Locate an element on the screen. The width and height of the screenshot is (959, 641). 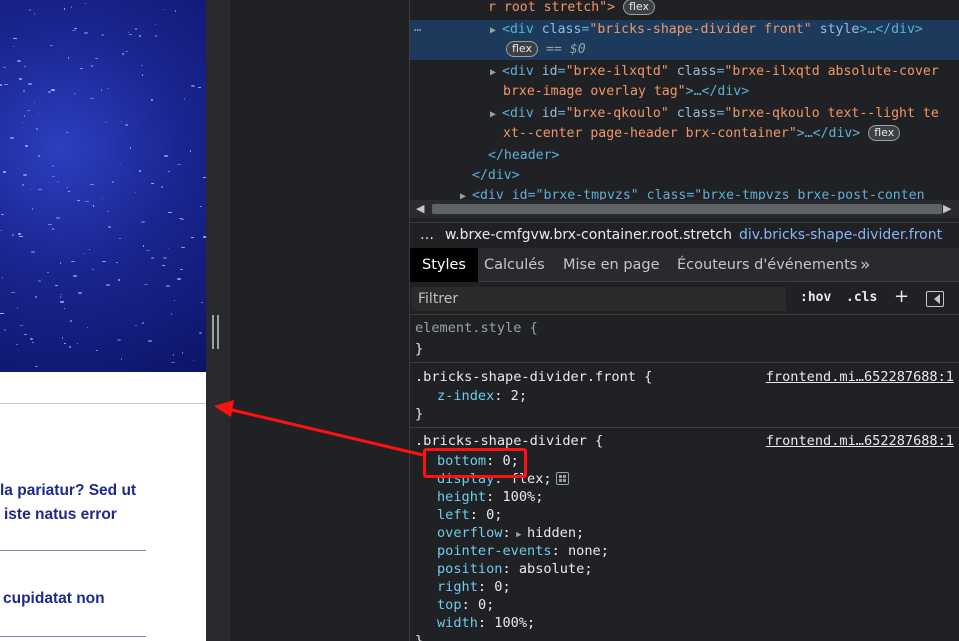
element-style-selector: element.style { is located at coordinates (476, 328).